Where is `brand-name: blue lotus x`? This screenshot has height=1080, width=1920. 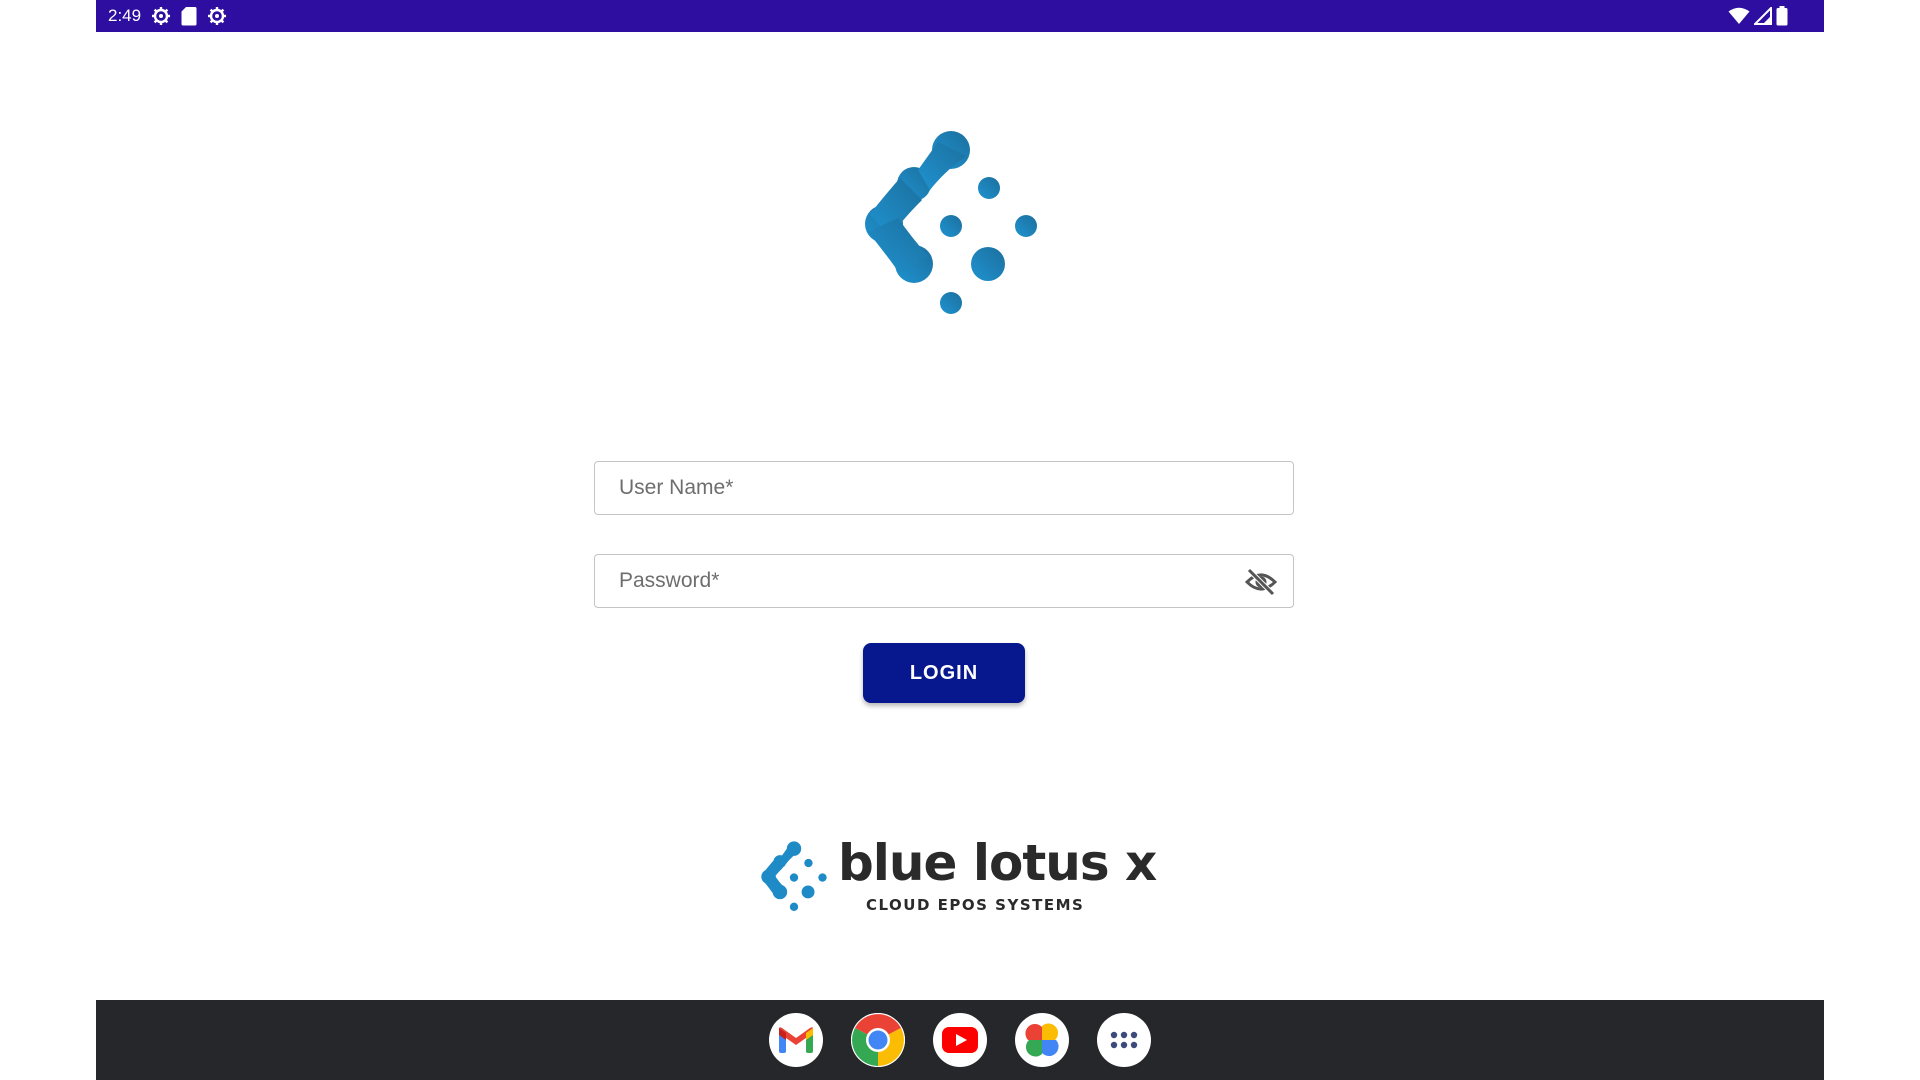 brand-name: blue lotus x is located at coordinates (997, 863).